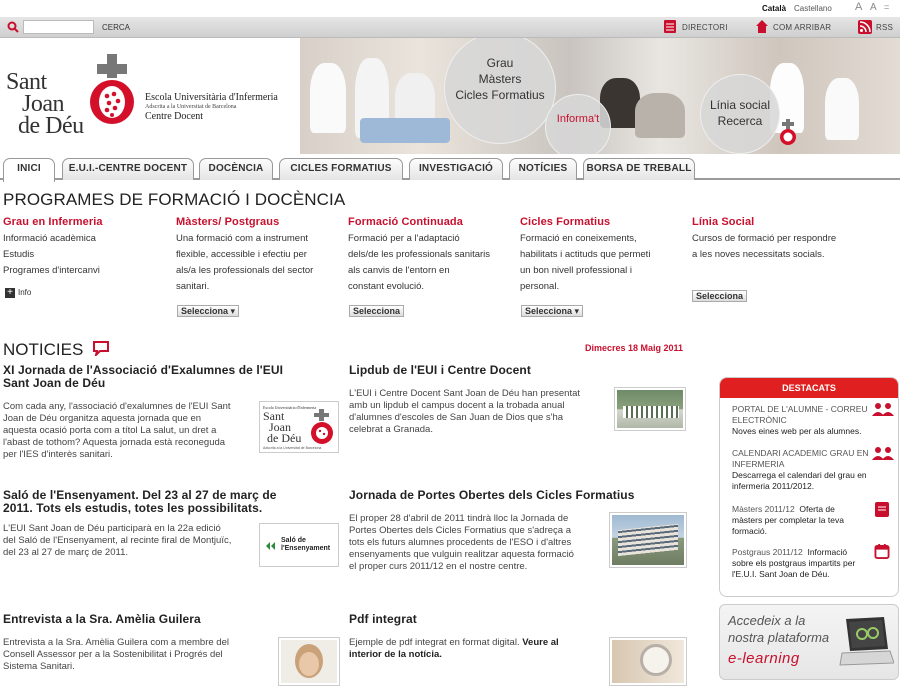  What do you see at coordinates (858, 7) in the screenshot?
I see `font-increase-button: A` at bounding box center [858, 7].